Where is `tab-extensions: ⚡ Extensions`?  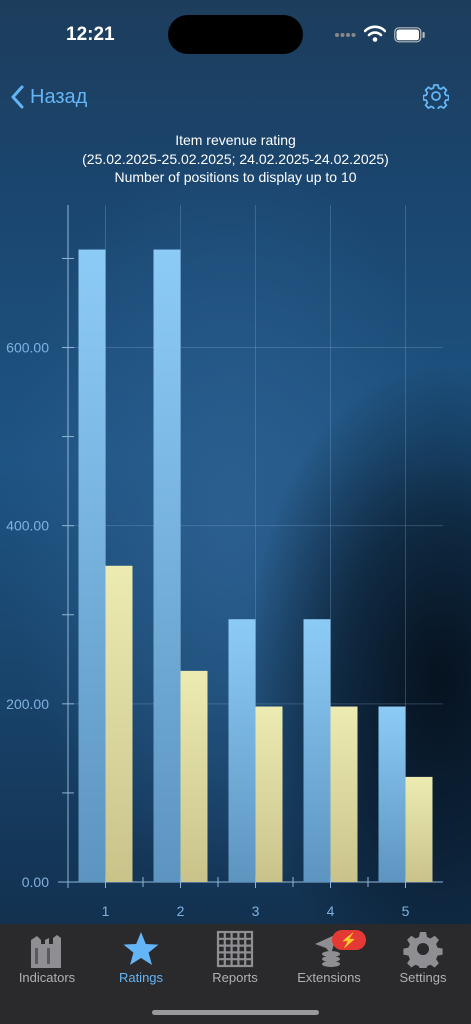
tab-extensions: ⚡ Extensions is located at coordinates (329, 959).